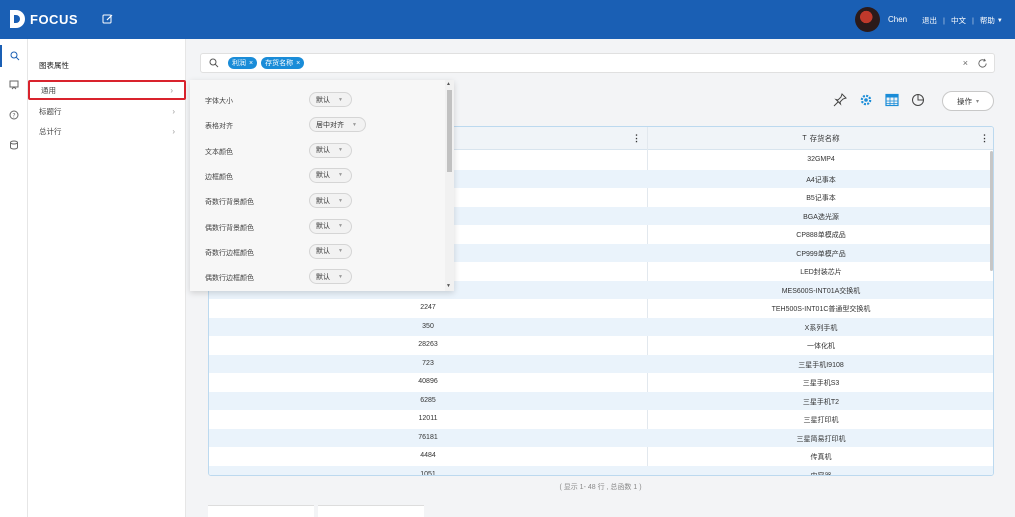  I want to click on item-name-cell: LED封装芯片, so click(821, 272).